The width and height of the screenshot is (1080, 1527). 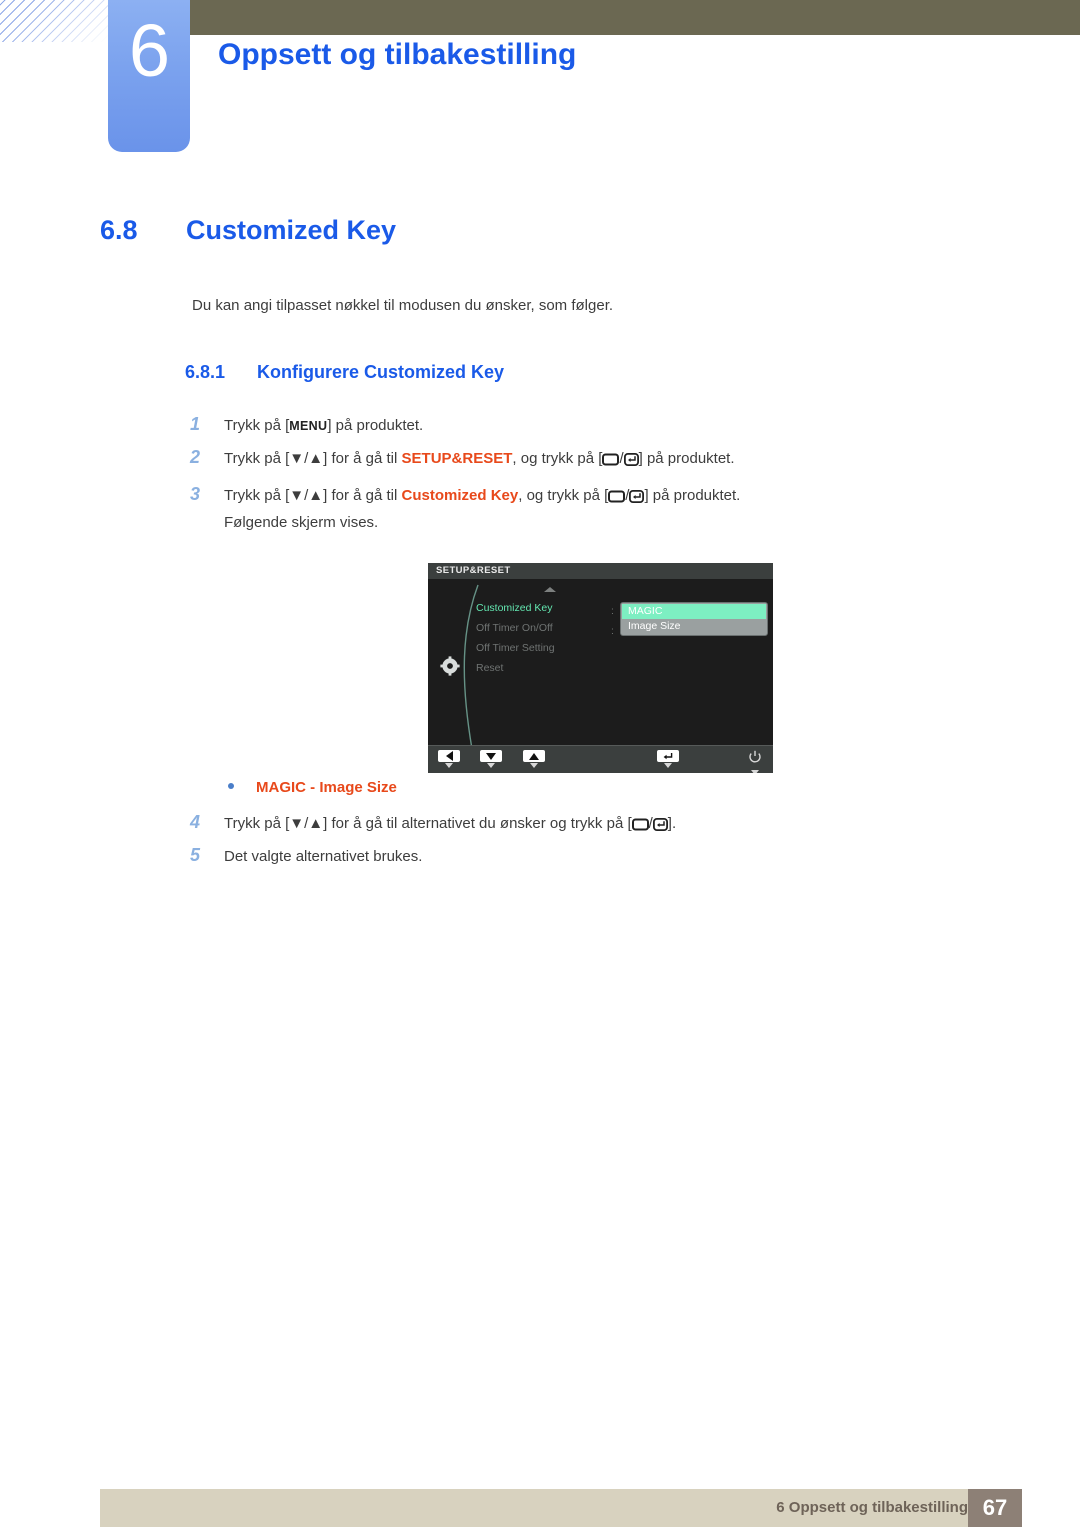 I want to click on page-number: 67, so click(x=995, y=1507).